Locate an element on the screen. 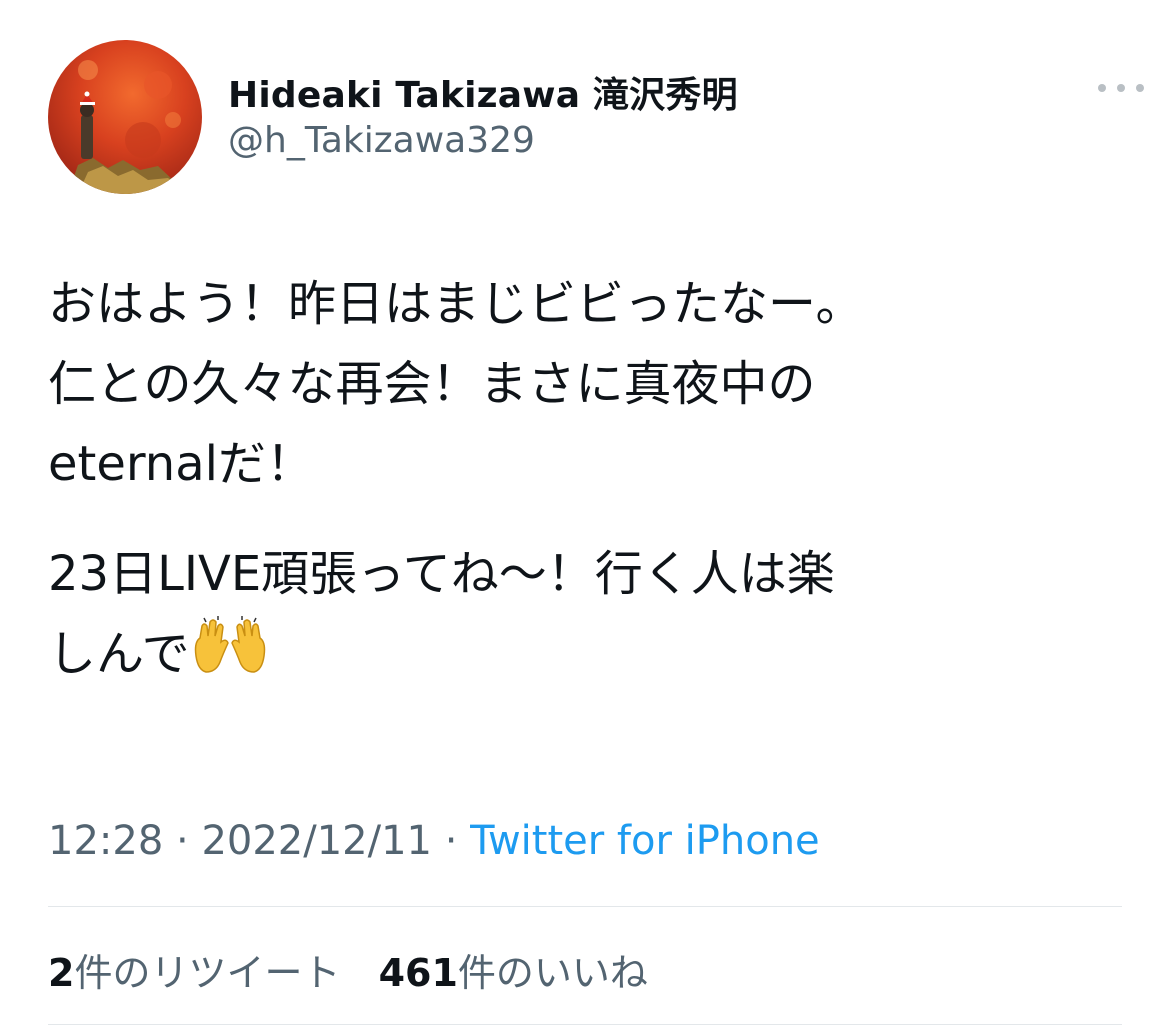 The width and height of the screenshot is (1170, 1028). tweet-line: しんで is located at coordinates (119, 654).